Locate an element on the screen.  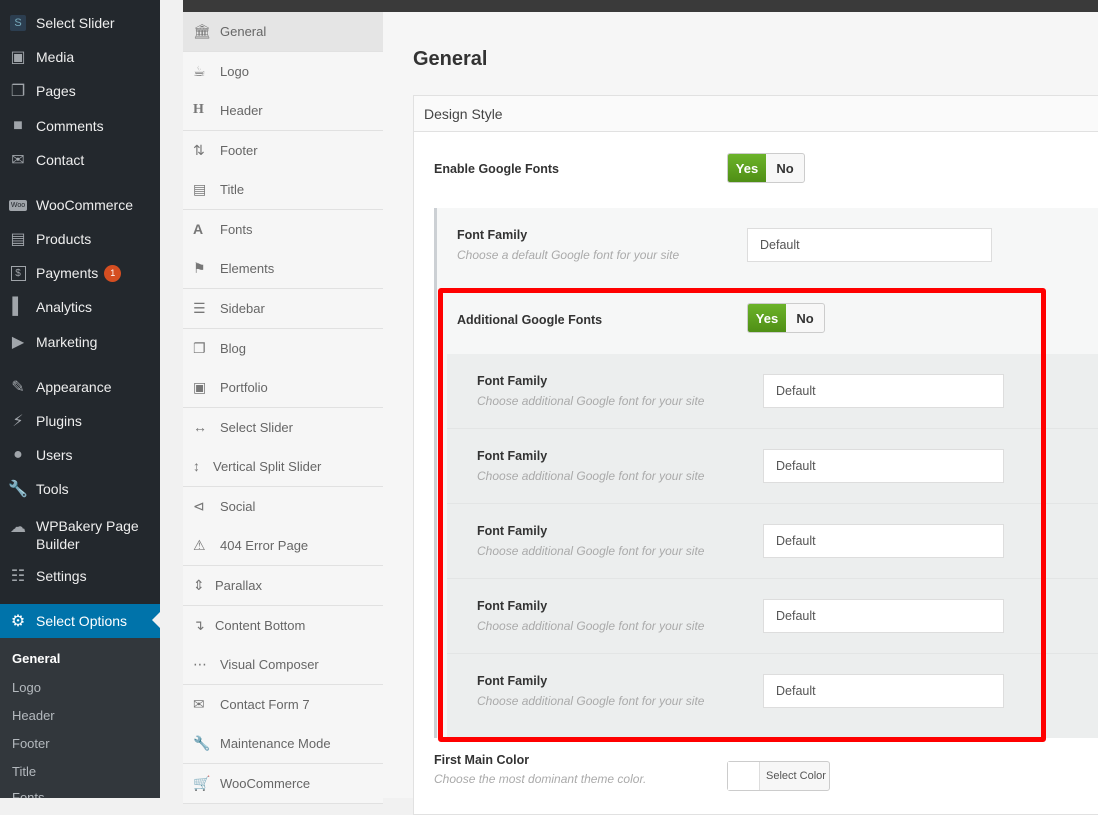
menu-label: Products is located at coordinates (64, 239).